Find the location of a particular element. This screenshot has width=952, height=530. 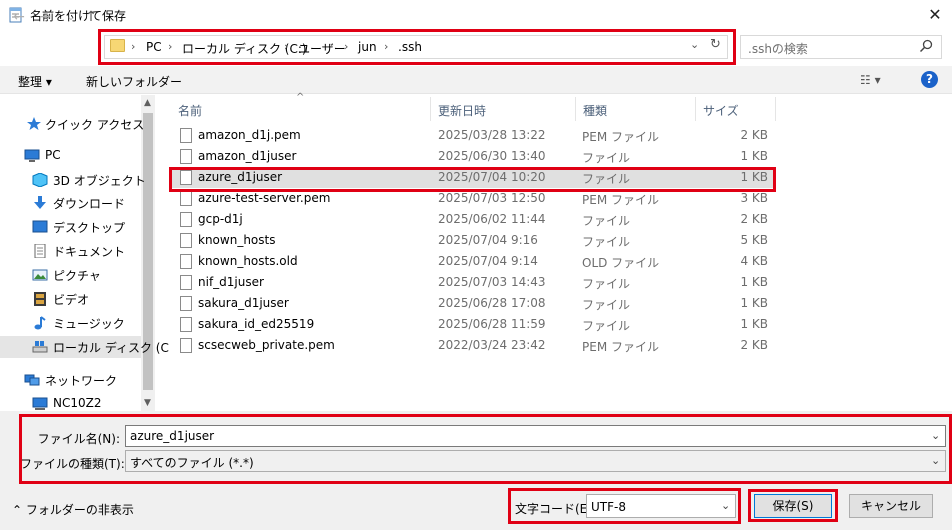

download-icon is located at coordinates (40, 202).